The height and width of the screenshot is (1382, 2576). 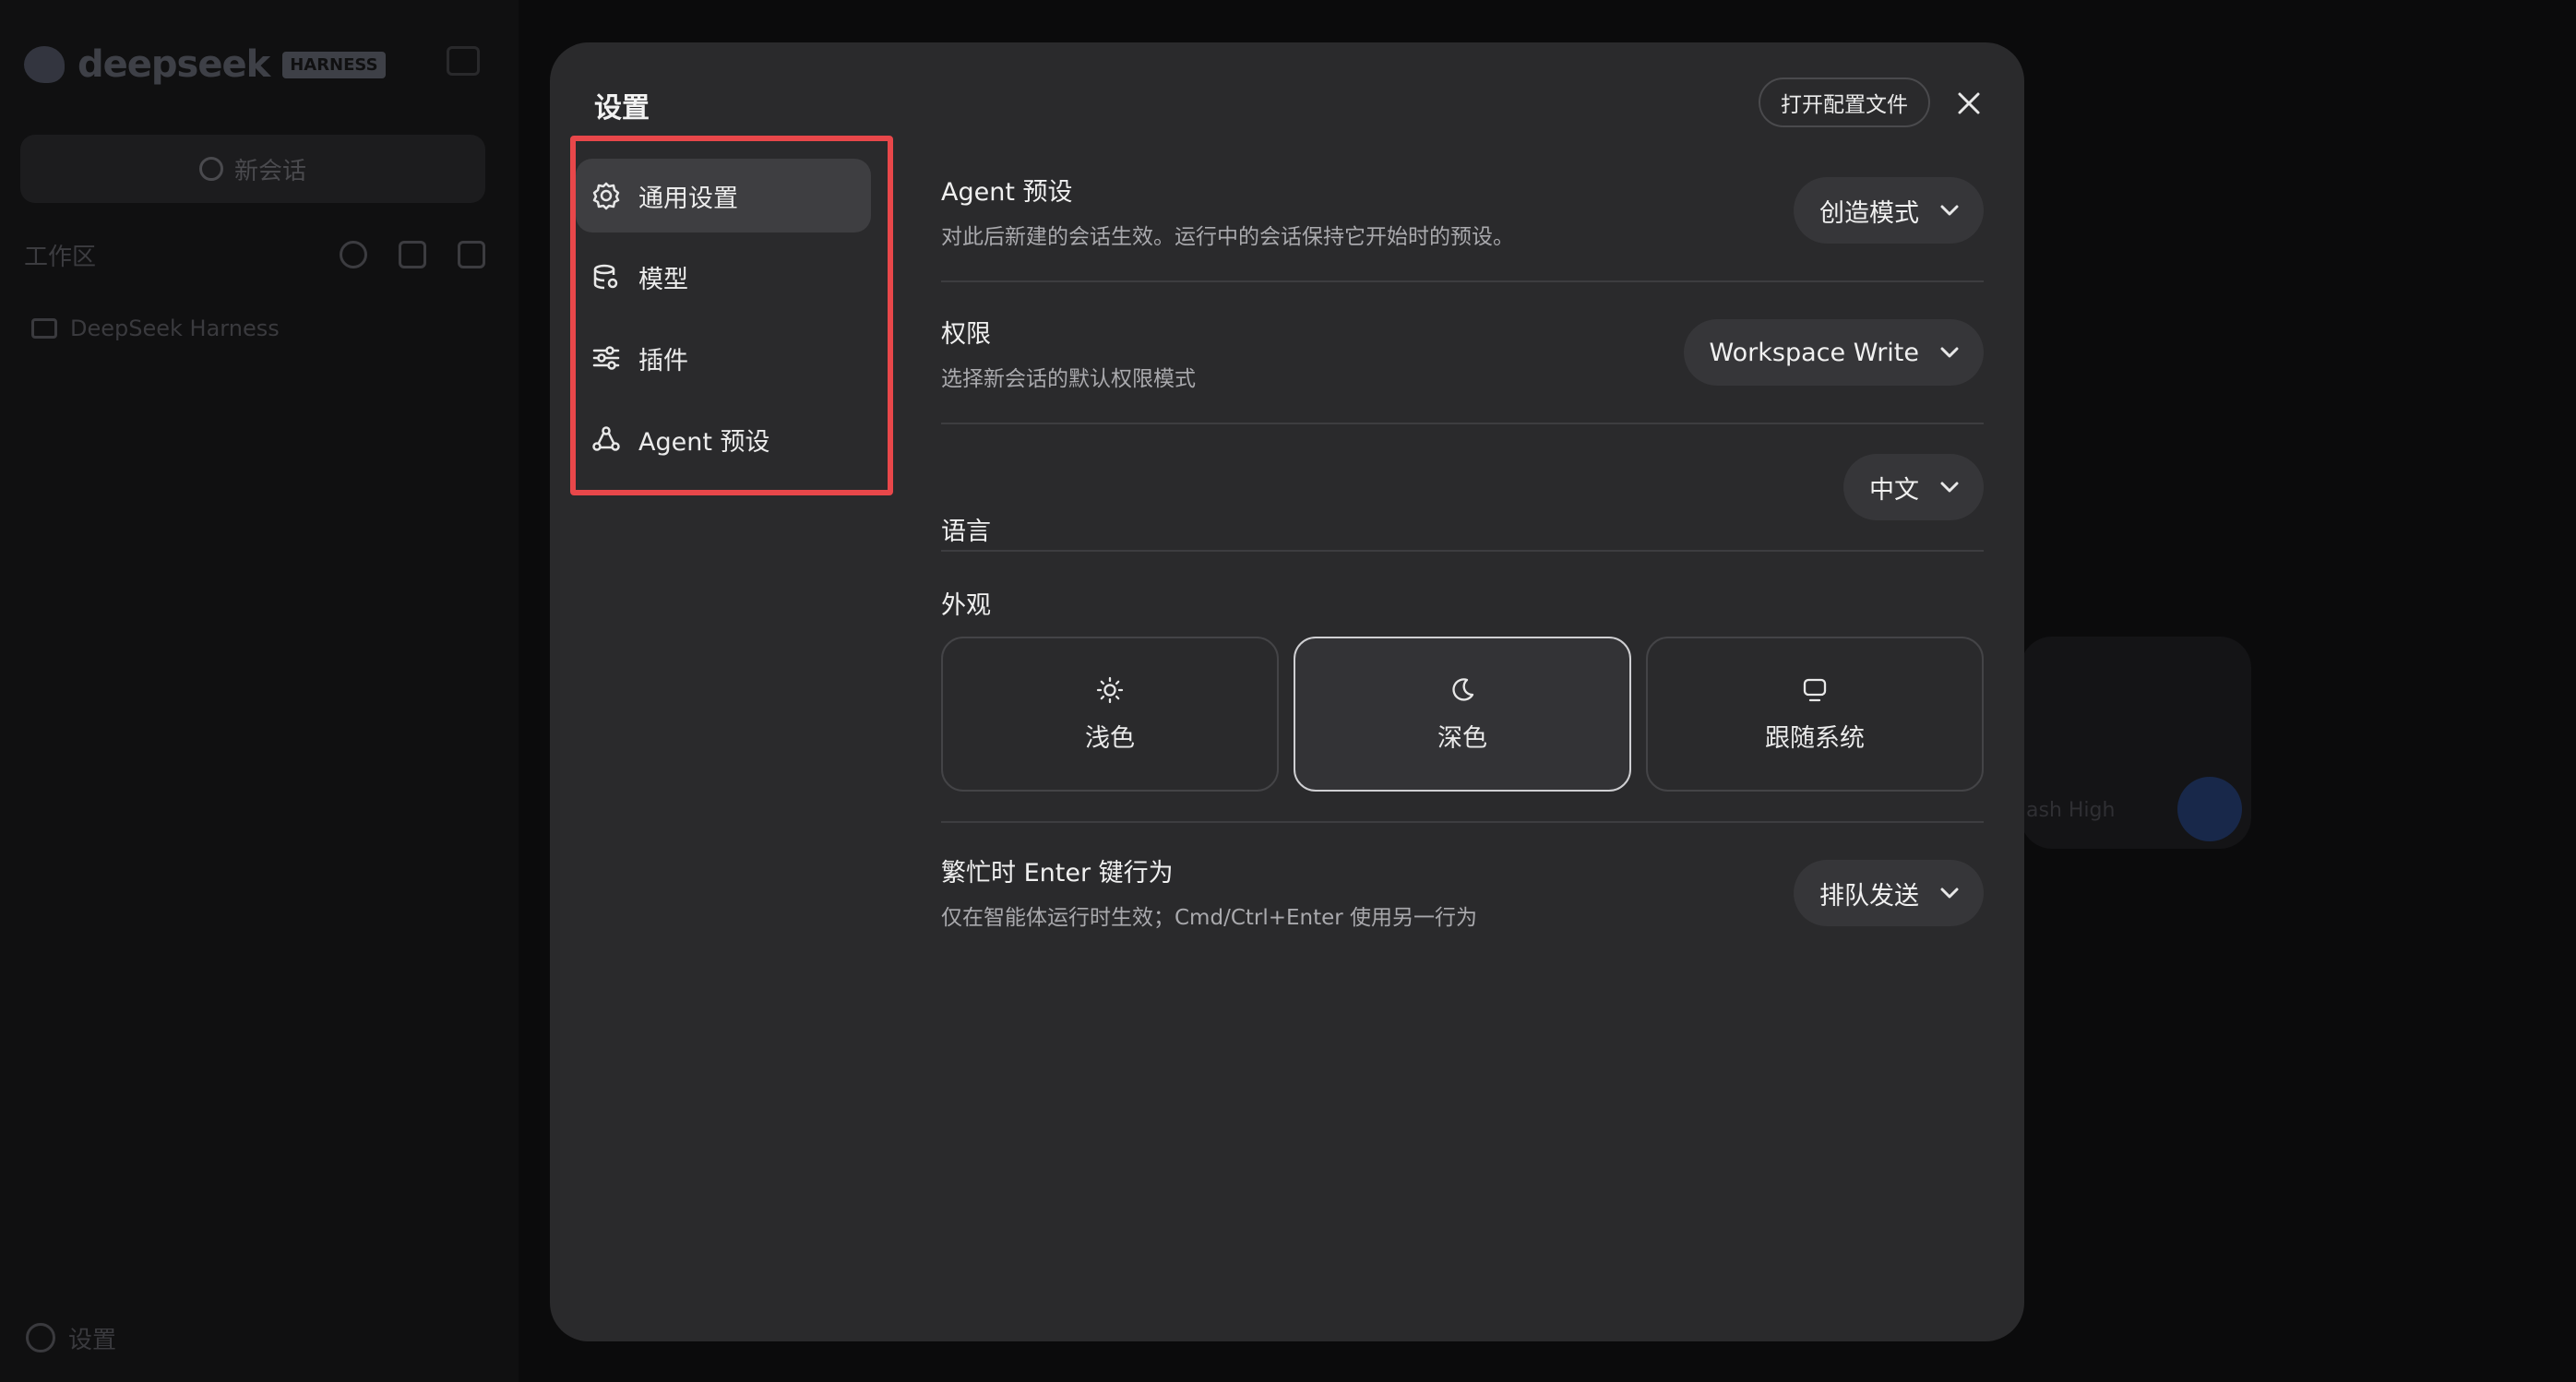 I want to click on nav-item-label: 插件, so click(x=663, y=360).